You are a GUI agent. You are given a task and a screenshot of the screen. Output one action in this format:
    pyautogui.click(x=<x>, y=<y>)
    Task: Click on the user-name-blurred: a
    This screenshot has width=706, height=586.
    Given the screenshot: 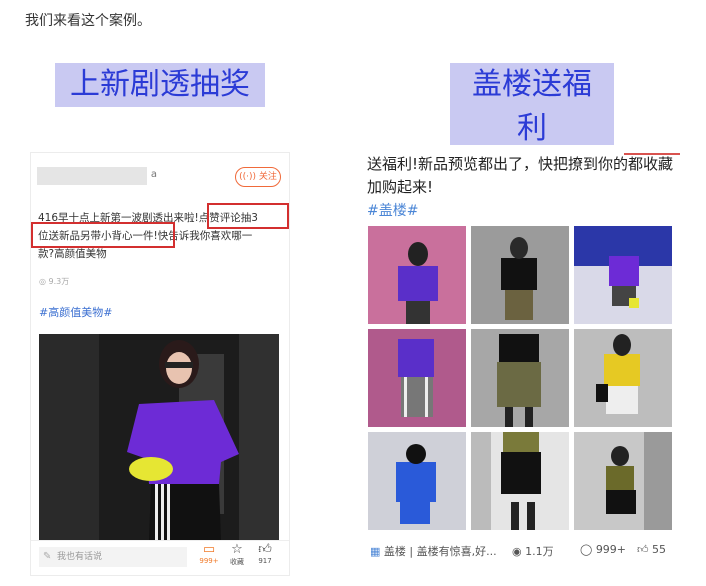 What is the action you would take?
    pyautogui.click(x=97, y=176)
    